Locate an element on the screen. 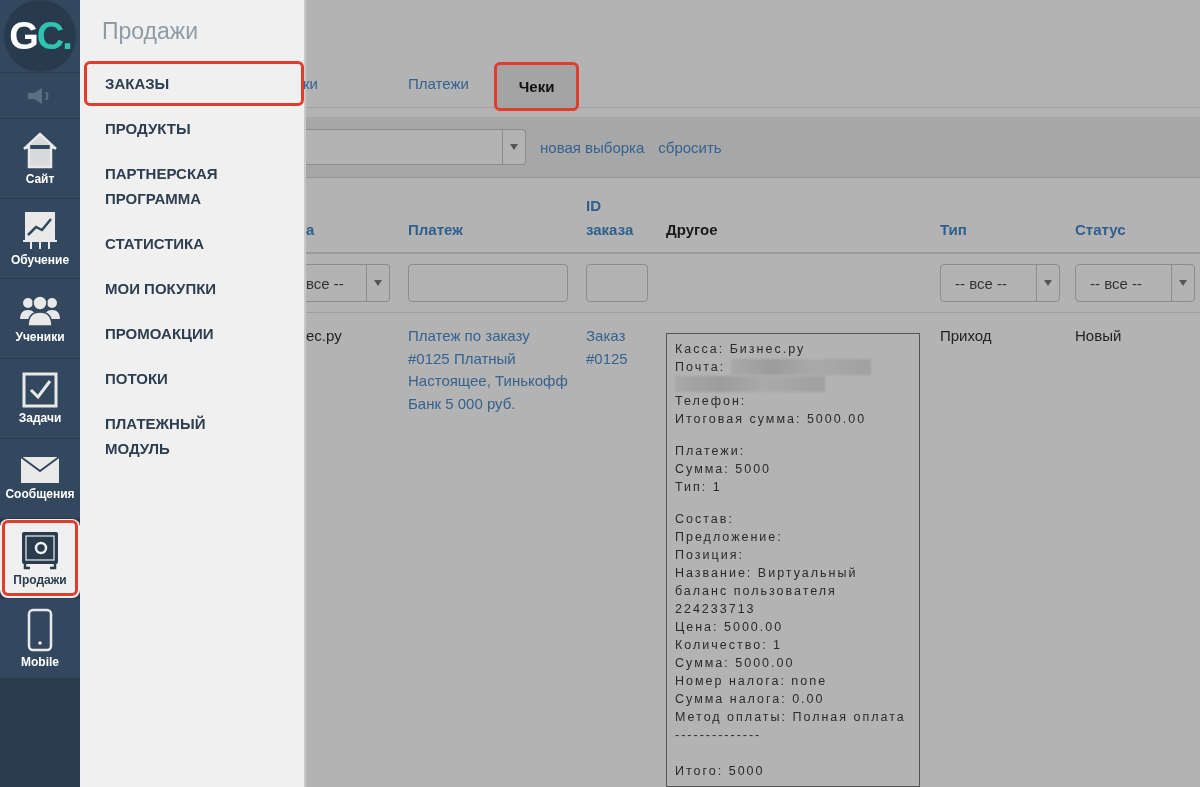 The height and width of the screenshot is (787, 1200). menu-item: ПРОМОАКЦИИ is located at coordinates (184, 333).